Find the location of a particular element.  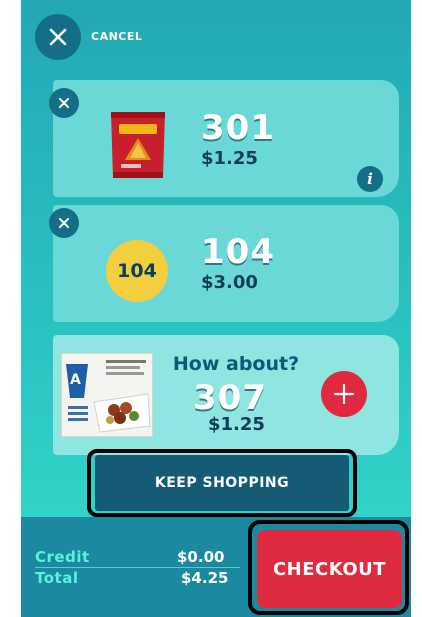

total-value: $4.25 is located at coordinates (205, 578).